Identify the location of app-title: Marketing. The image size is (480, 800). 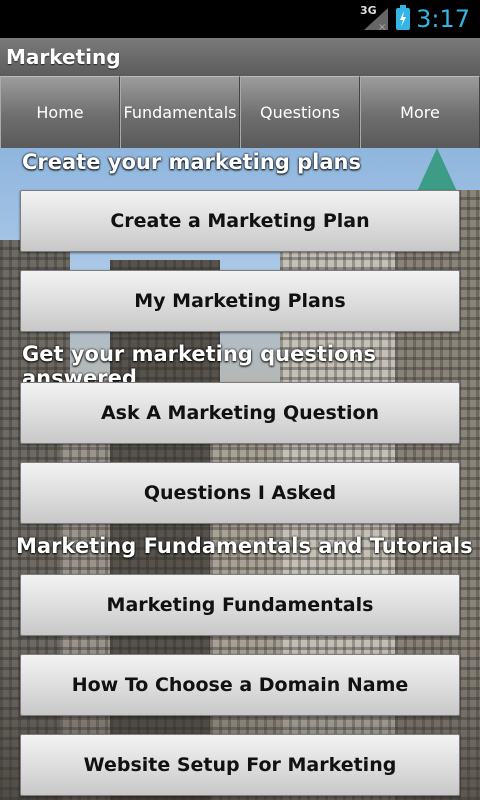
(63, 57).